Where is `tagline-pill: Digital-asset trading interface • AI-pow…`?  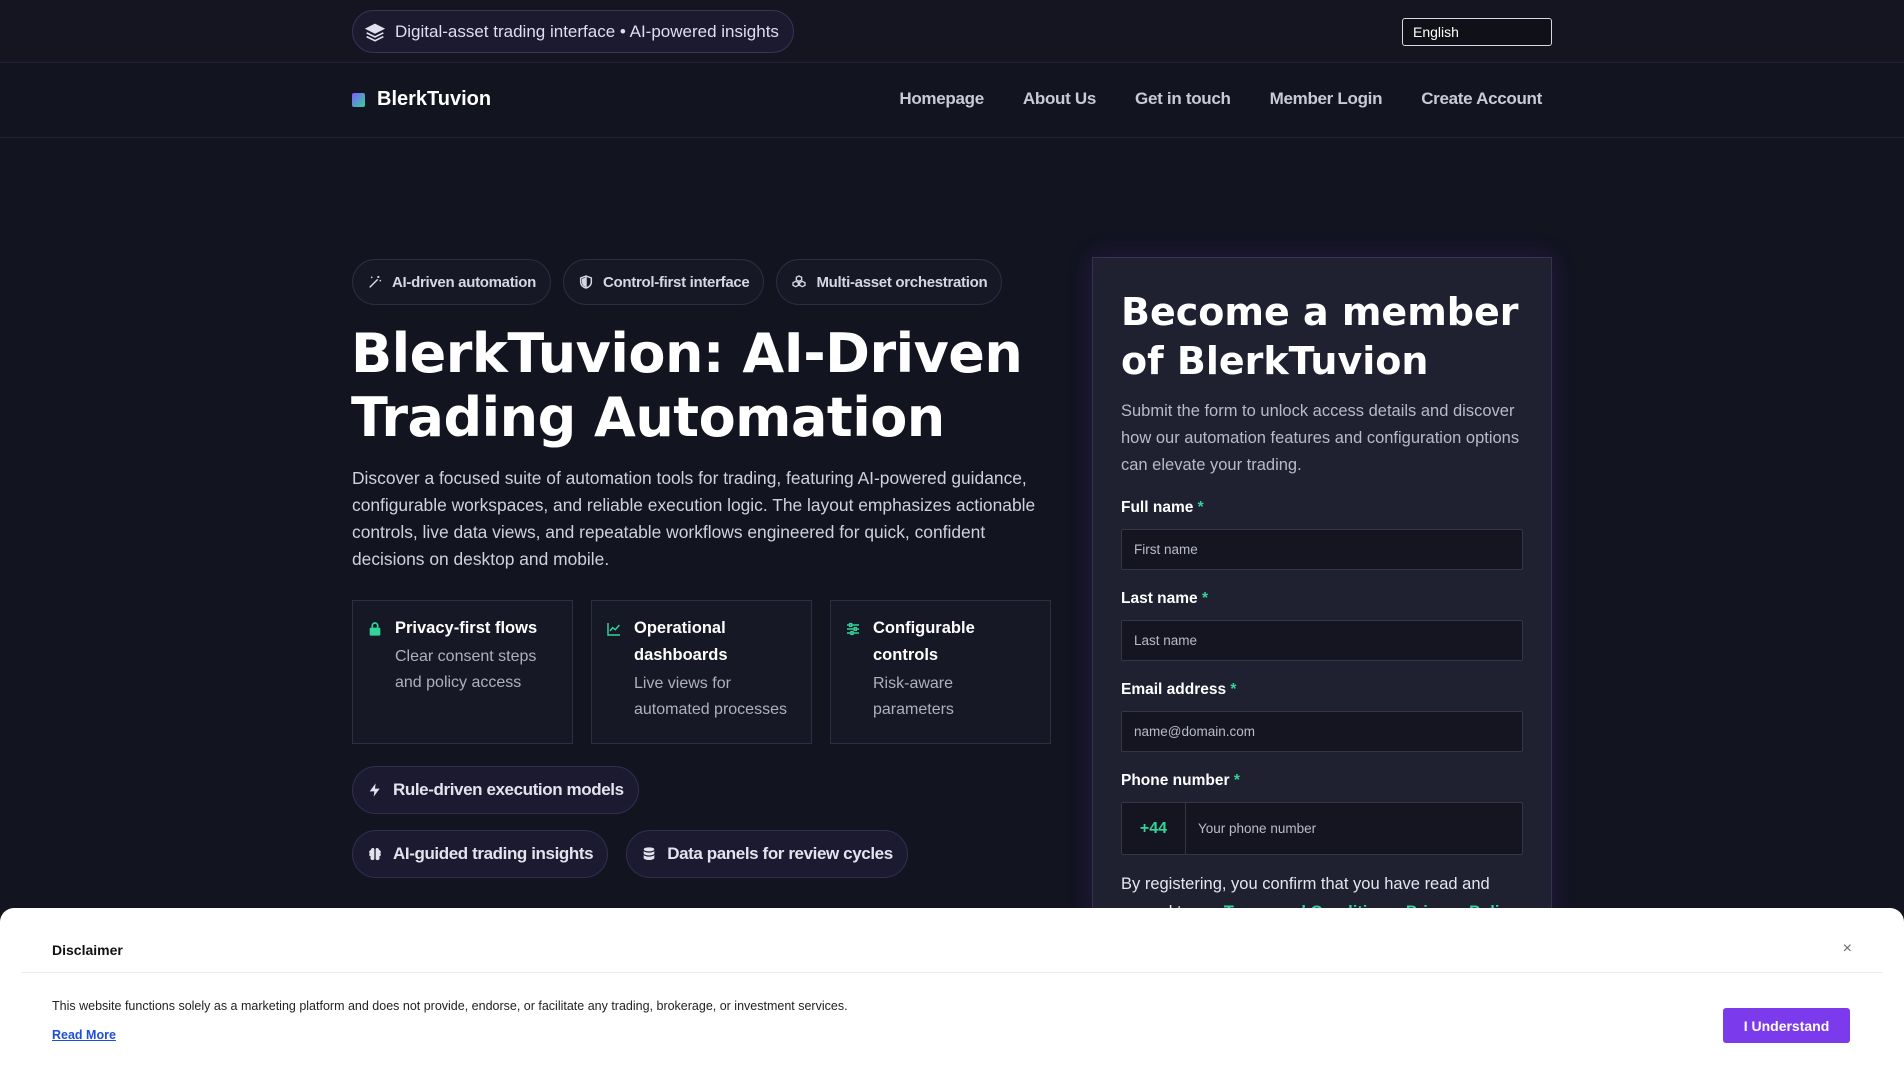 tagline-pill: Digital-asset trading interface • AI-pow… is located at coordinates (573, 31).